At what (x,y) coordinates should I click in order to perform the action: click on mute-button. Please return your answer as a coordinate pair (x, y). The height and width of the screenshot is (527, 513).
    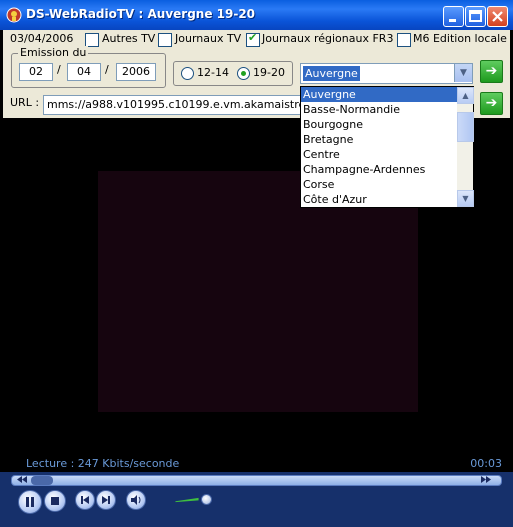
    Looking at the image, I should click on (136, 500).